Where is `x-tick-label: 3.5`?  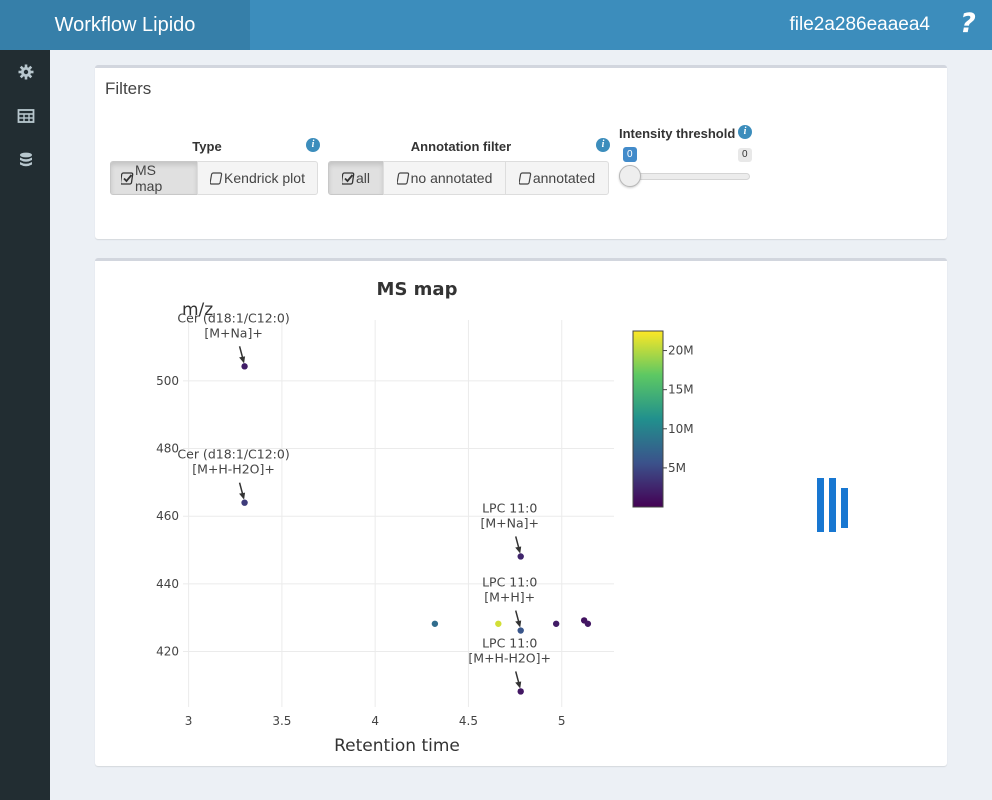
x-tick-label: 3.5 is located at coordinates (281, 721).